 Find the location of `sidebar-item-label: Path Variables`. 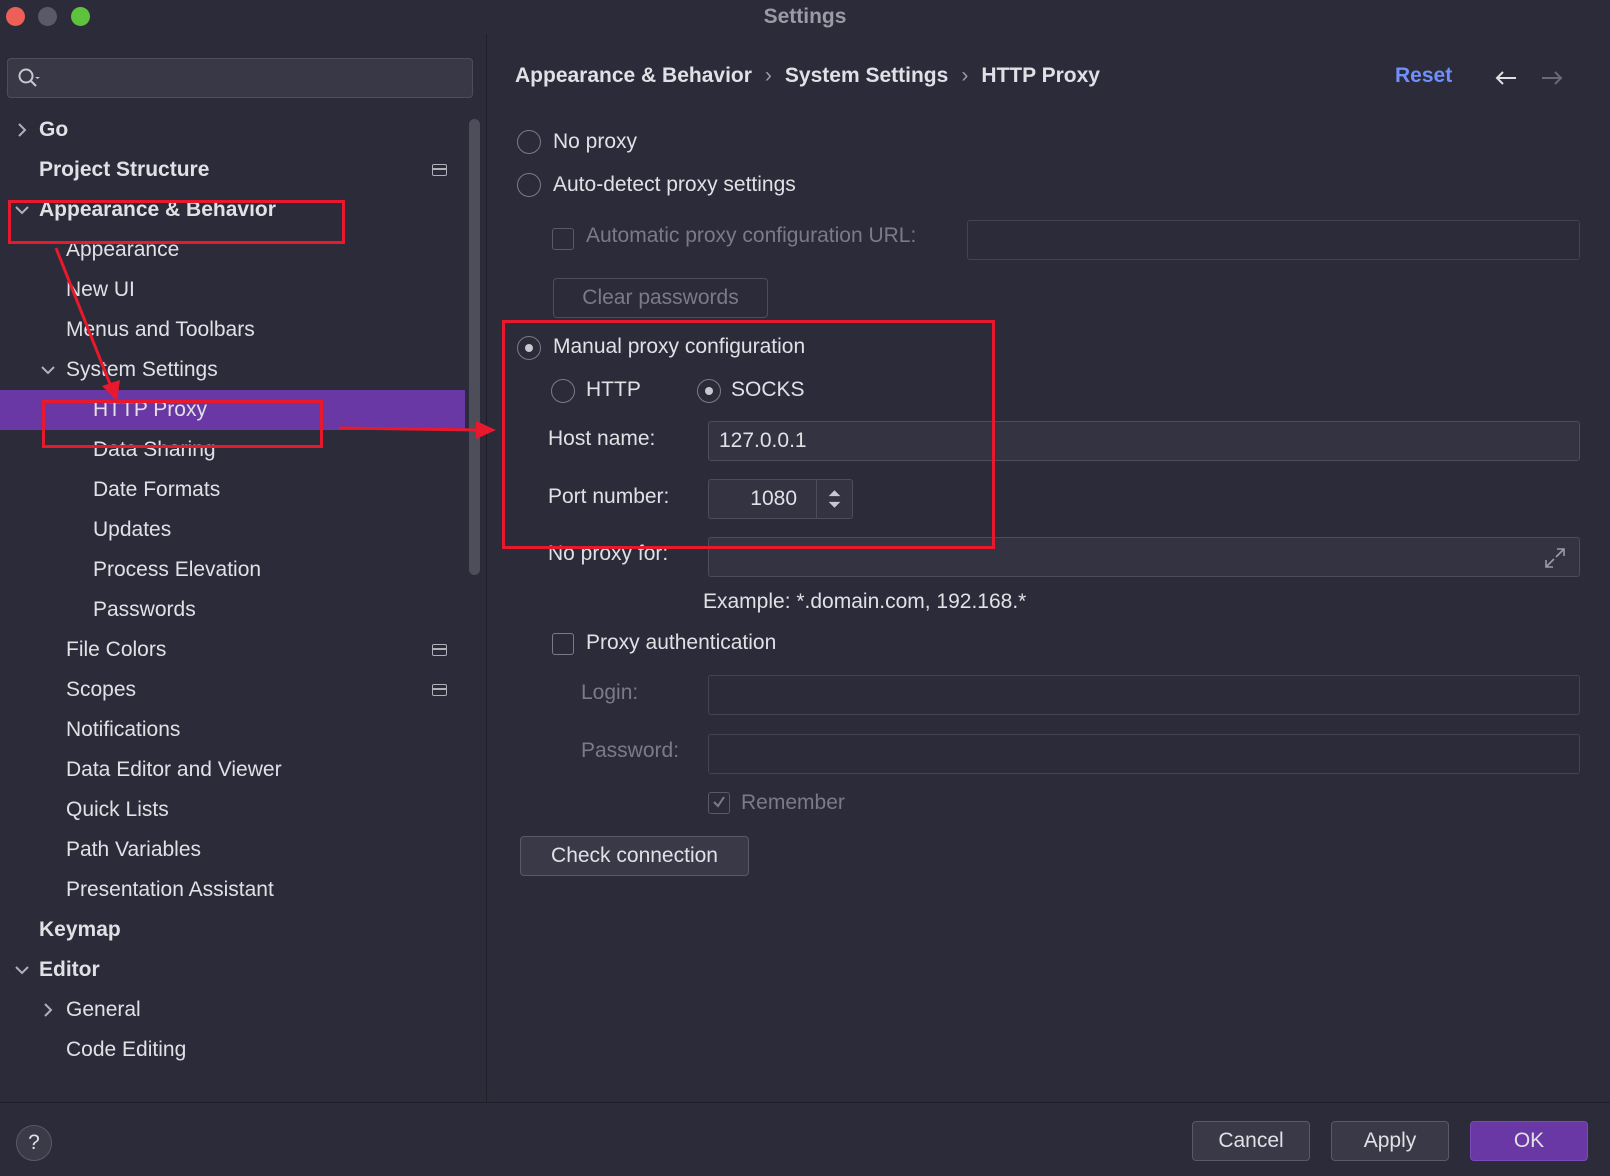

sidebar-item-label: Path Variables is located at coordinates (134, 849).